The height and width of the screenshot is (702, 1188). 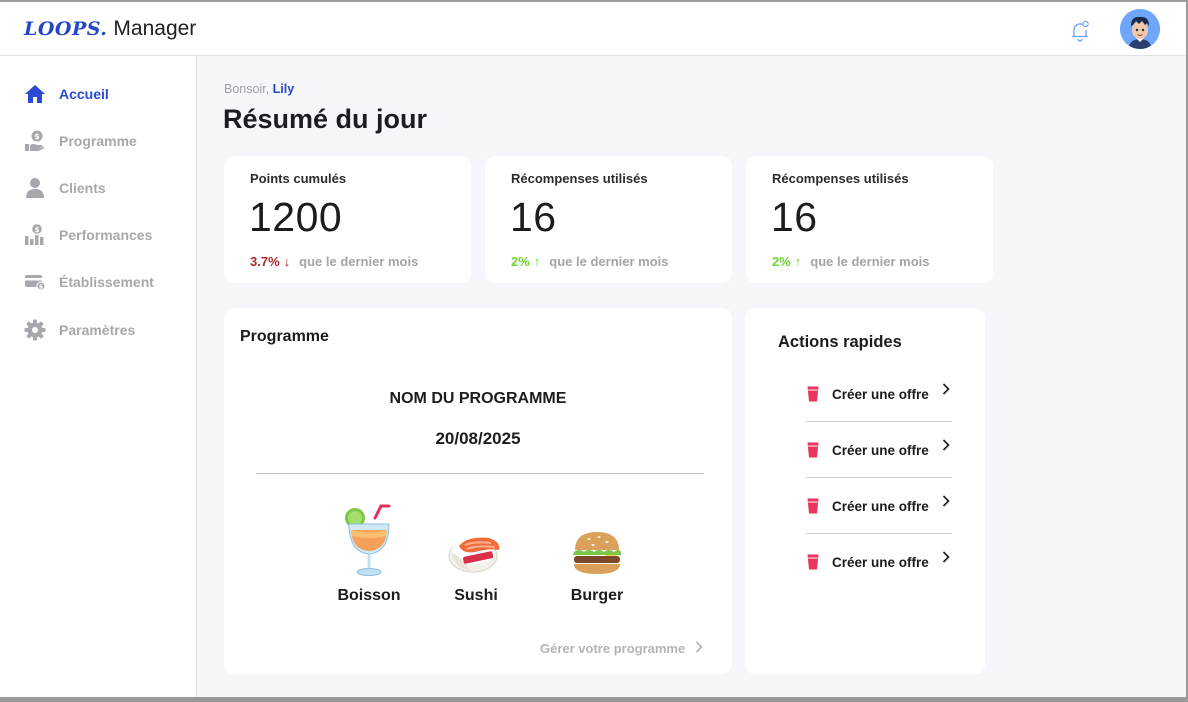 I want to click on sidebar-item-label: Établissement, so click(x=106, y=282).